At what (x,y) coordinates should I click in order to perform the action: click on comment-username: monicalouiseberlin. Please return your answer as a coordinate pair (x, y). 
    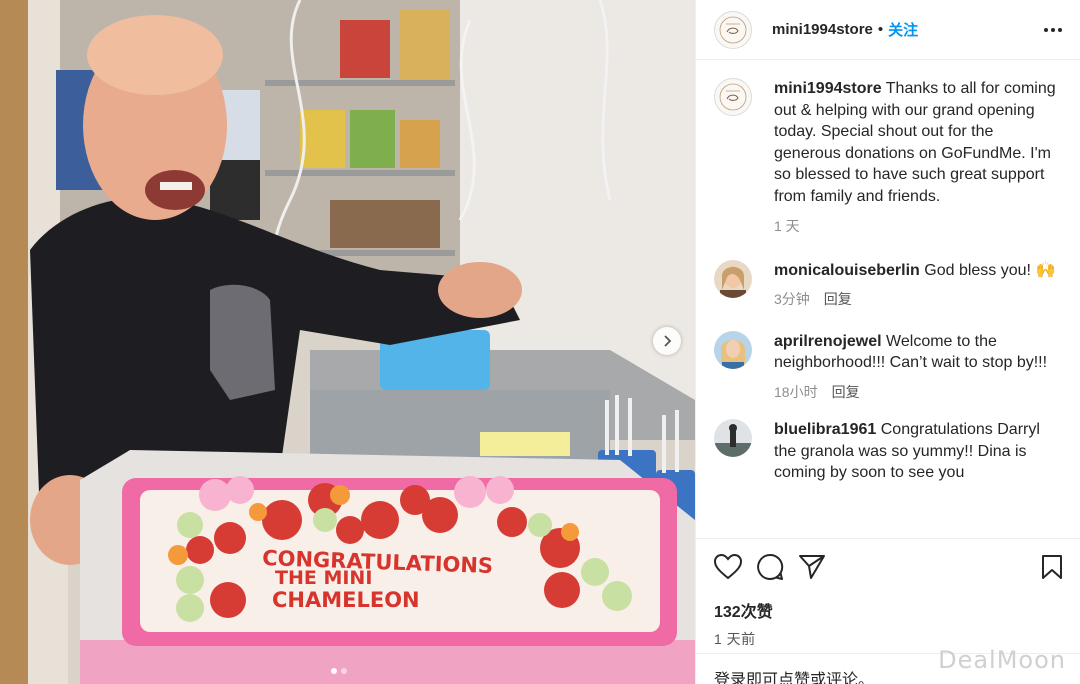
    Looking at the image, I should click on (847, 270).